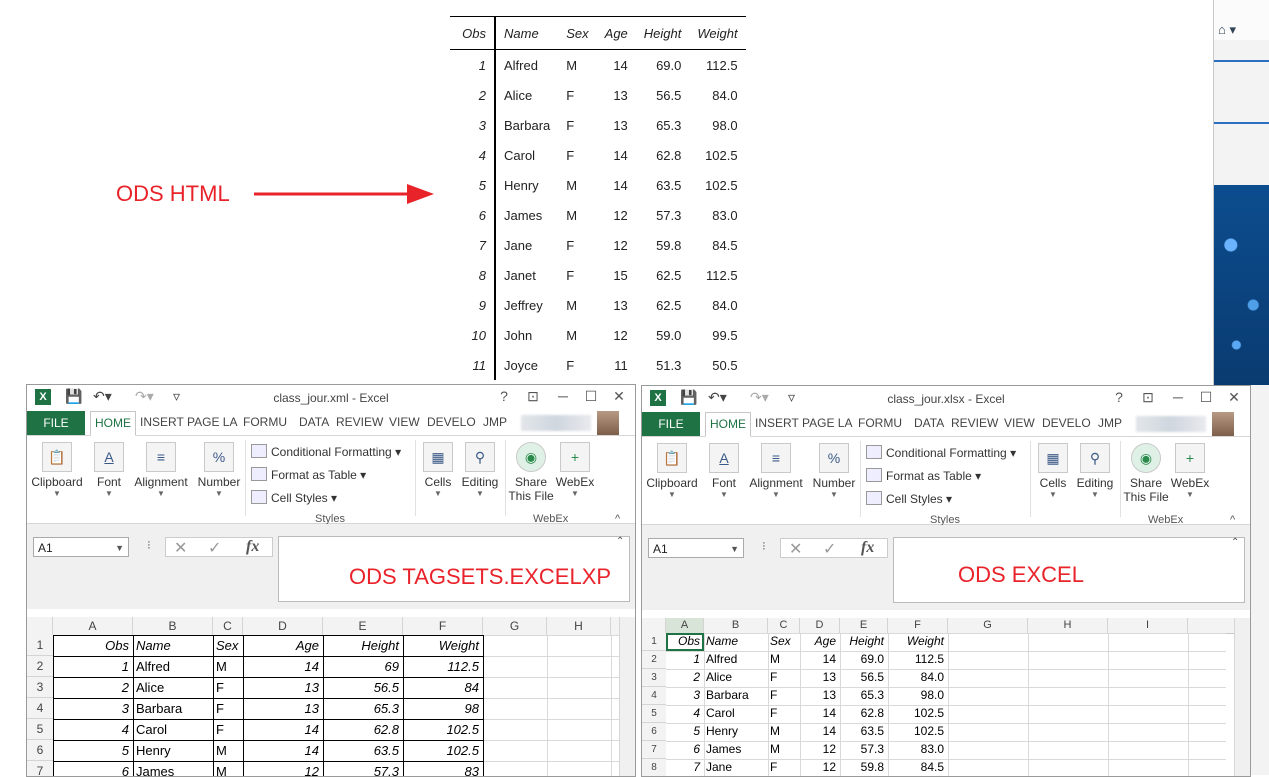 The width and height of the screenshot is (1269, 777). I want to click on data-cell: Carol, so click(172, 729).